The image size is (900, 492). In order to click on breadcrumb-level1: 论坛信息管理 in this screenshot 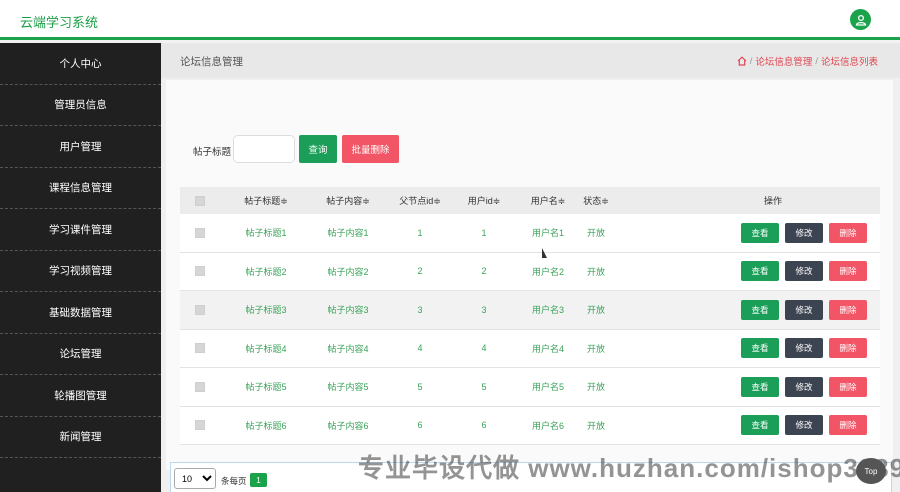, I will do `click(783, 61)`.